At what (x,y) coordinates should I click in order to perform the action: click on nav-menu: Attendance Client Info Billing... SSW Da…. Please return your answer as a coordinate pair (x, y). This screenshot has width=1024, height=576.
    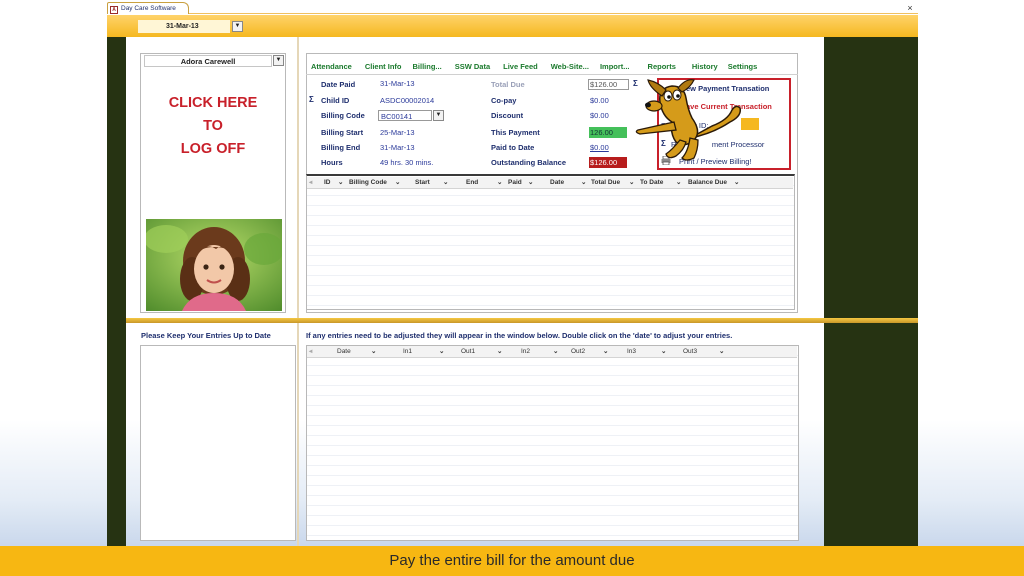
    Looking at the image, I should click on (534, 67).